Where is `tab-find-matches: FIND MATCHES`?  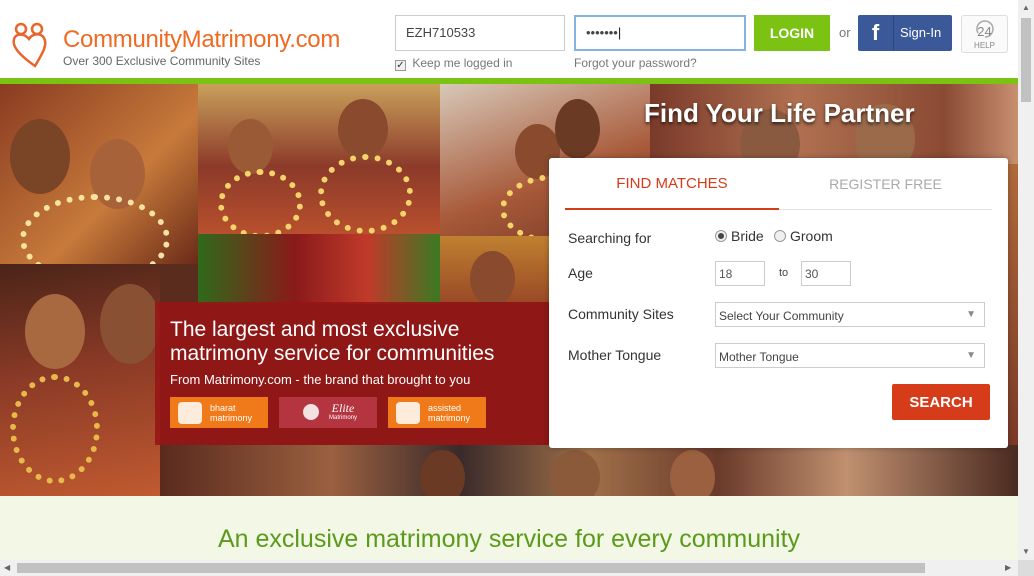 tab-find-matches: FIND MATCHES is located at coordinates (672, 185).